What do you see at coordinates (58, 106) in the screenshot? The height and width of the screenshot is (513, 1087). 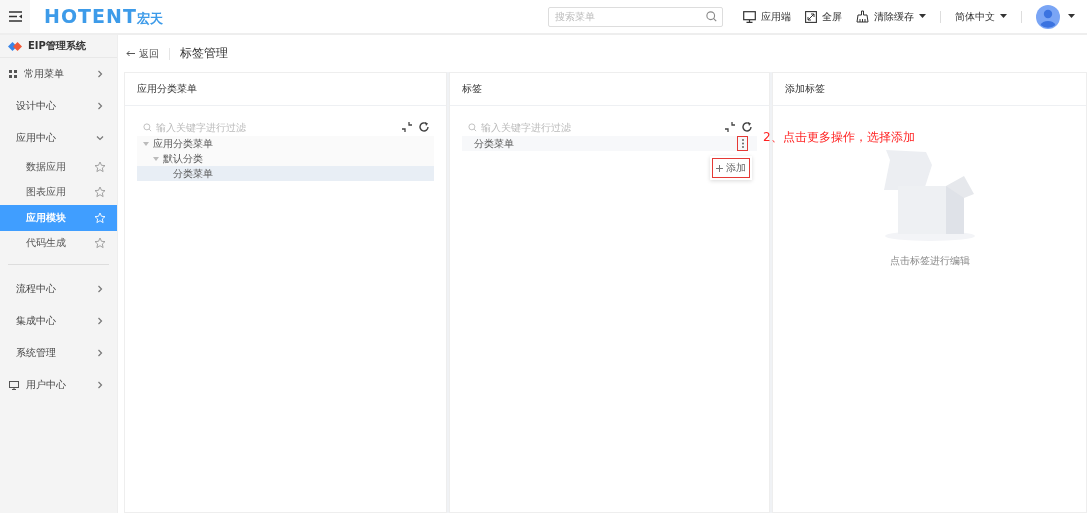 I see `sidebar-item: 设计中心` at bounding box center [58, 106].